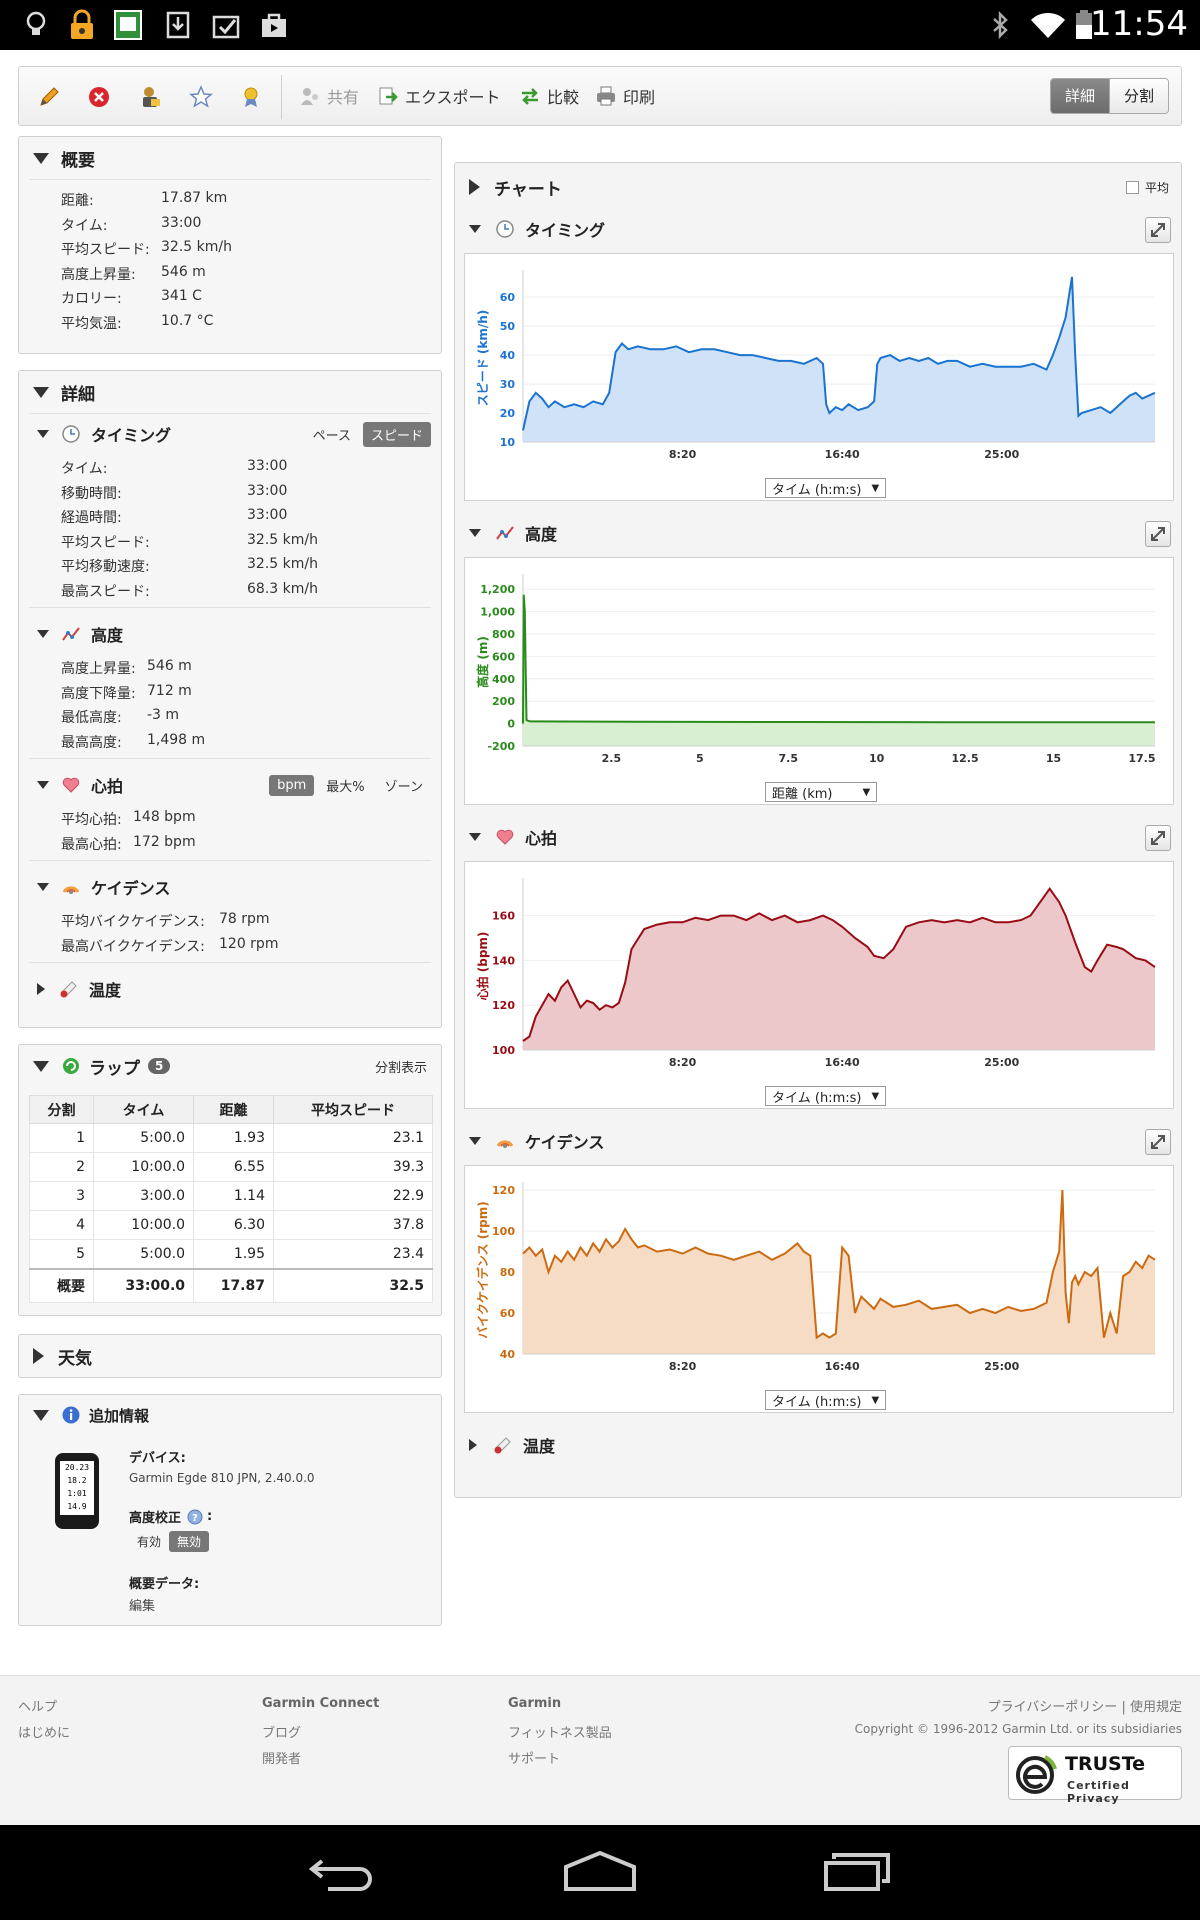 The height and width of the screenshot is (1920, 1200). I want to click on max-percent-toggle: 最大%, so click(345, 785).